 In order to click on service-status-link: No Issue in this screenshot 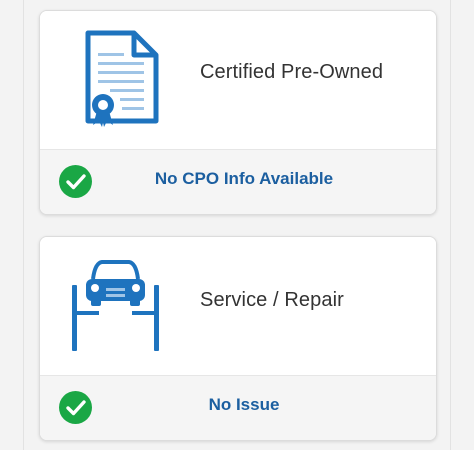, I will do `click(238, 405)`.